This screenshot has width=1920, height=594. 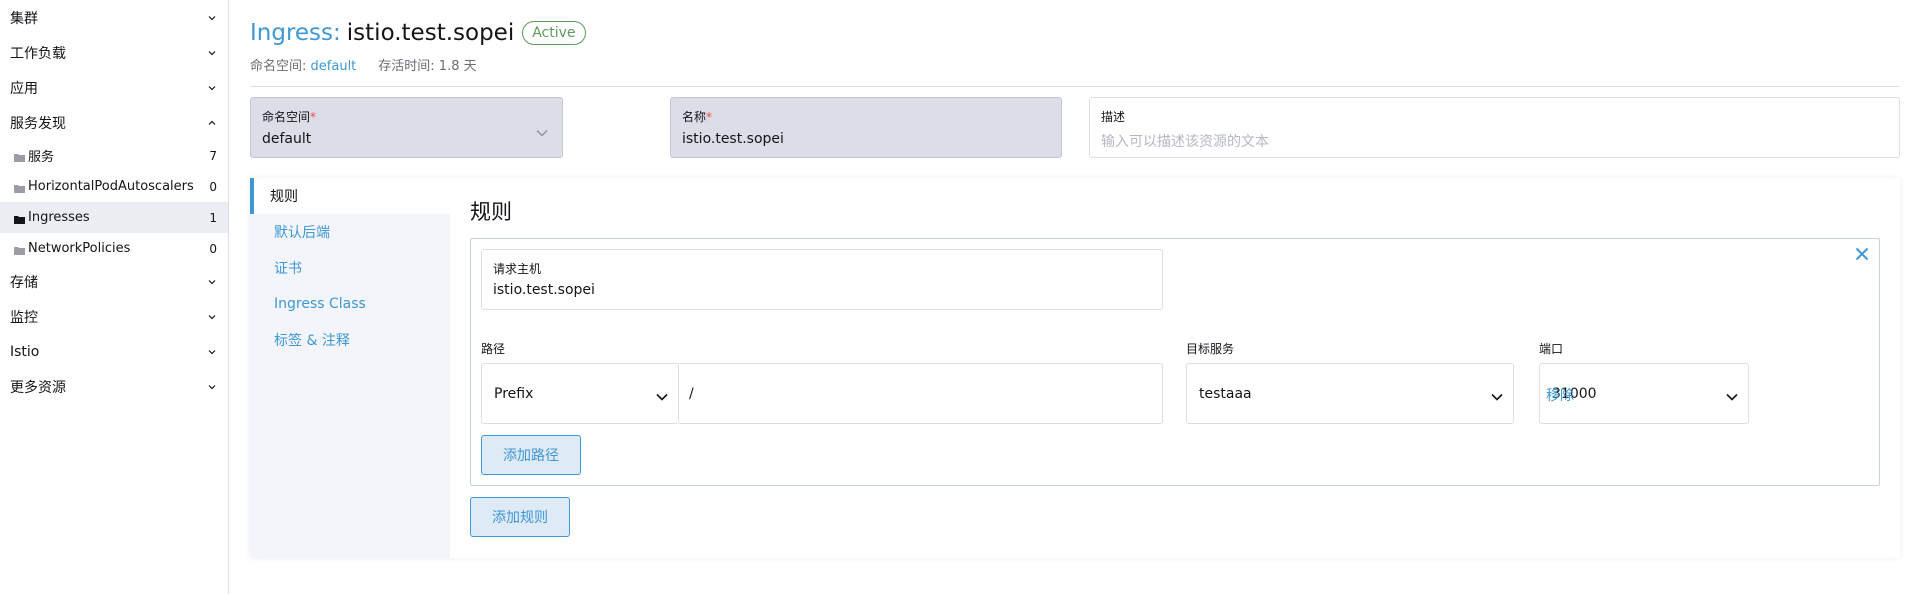 I want to click on add-rule-button: 添加规则, so click(x=520, y=517).